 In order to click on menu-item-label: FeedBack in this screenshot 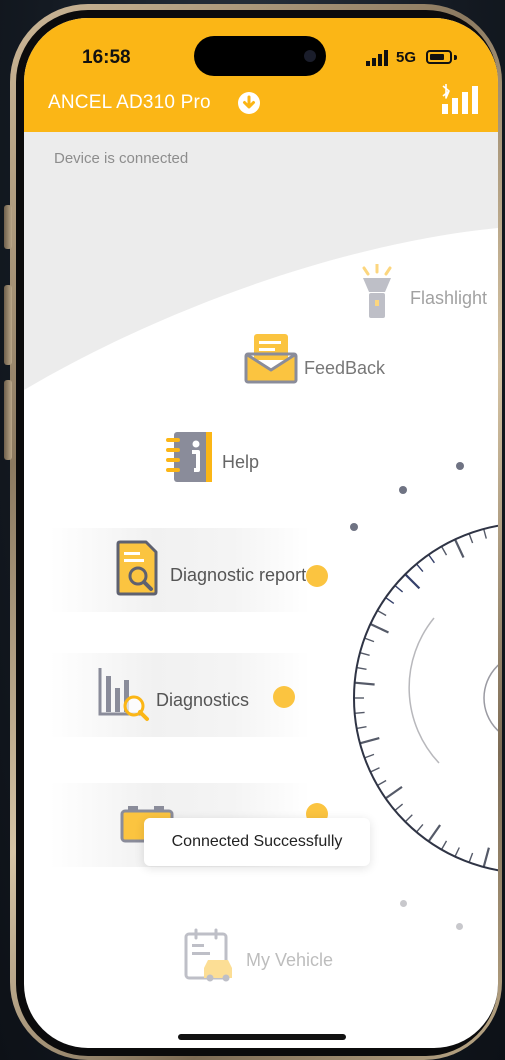, I will do `click(344, 368)`.